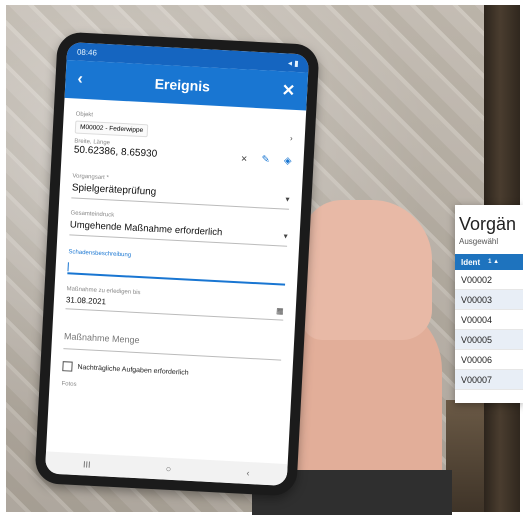  Describe the element at coordinates (86, 301) in the screenshot. I see `massnahme-bis-value: 31.08.2021` at that location.